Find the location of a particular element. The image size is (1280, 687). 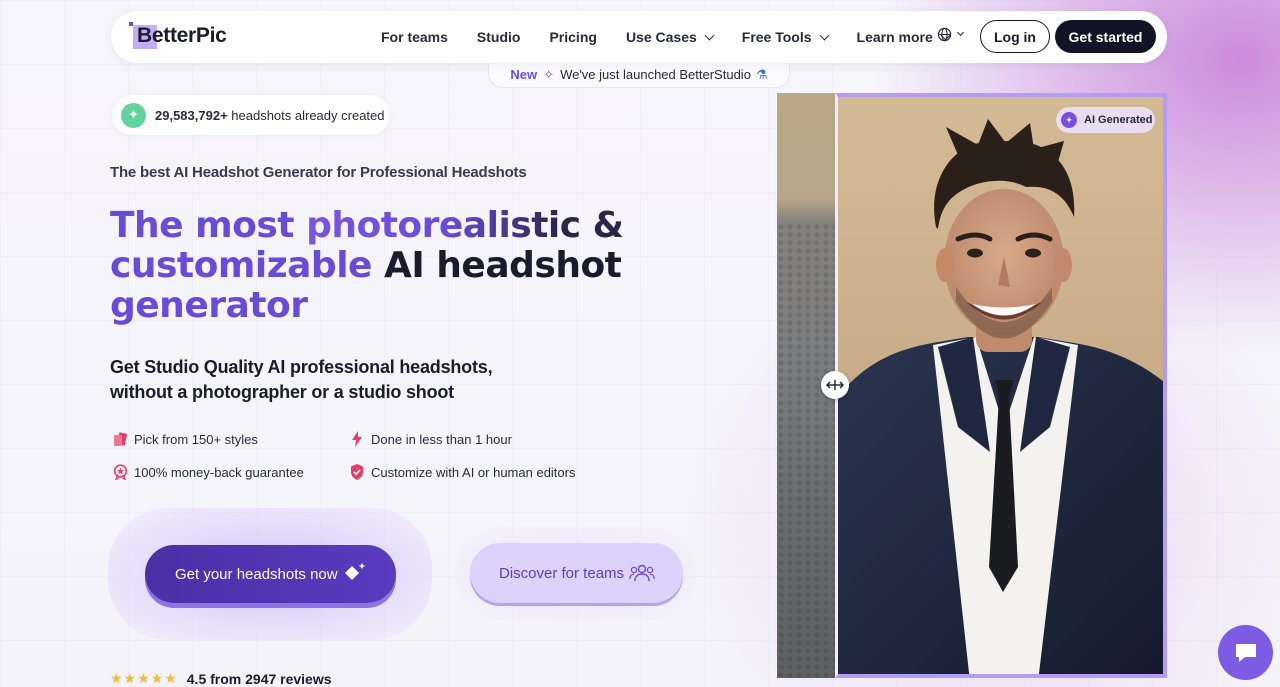

language-selector is located at coordinates (951, 34).